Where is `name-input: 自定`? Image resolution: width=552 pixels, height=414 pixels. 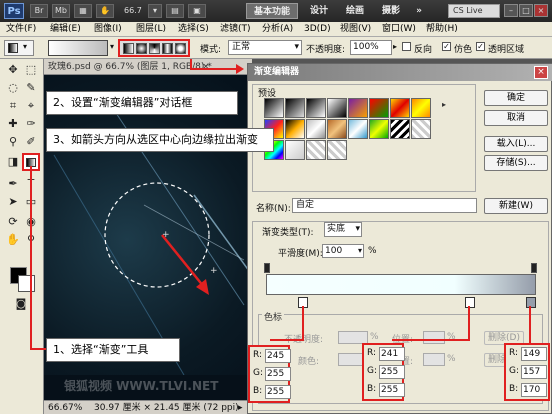
name-input: 自定 is located at coordinates (384, 205).